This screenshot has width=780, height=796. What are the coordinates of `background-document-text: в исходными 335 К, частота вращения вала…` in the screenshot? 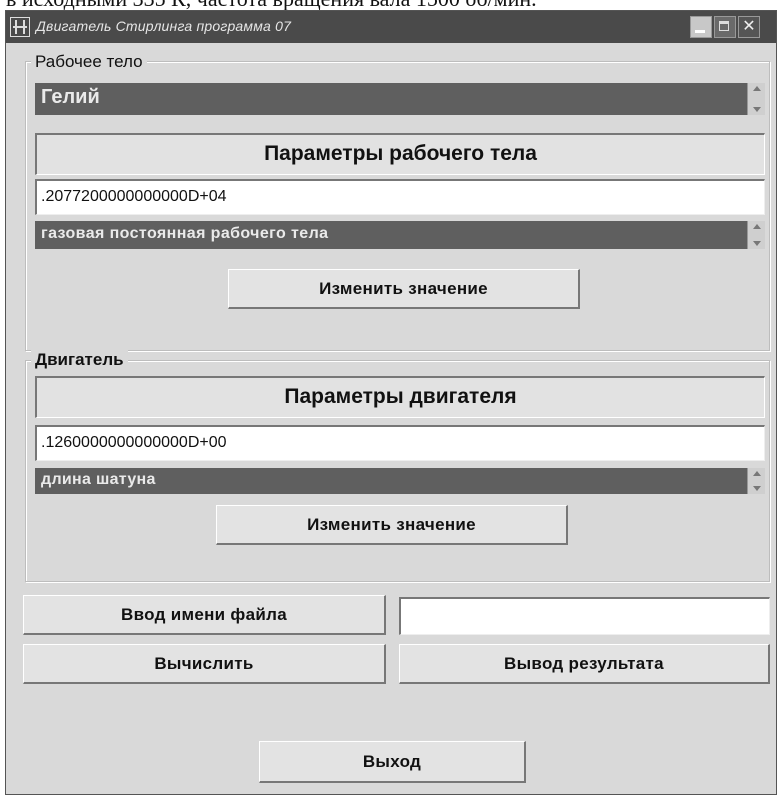 It's located at (390, 5).